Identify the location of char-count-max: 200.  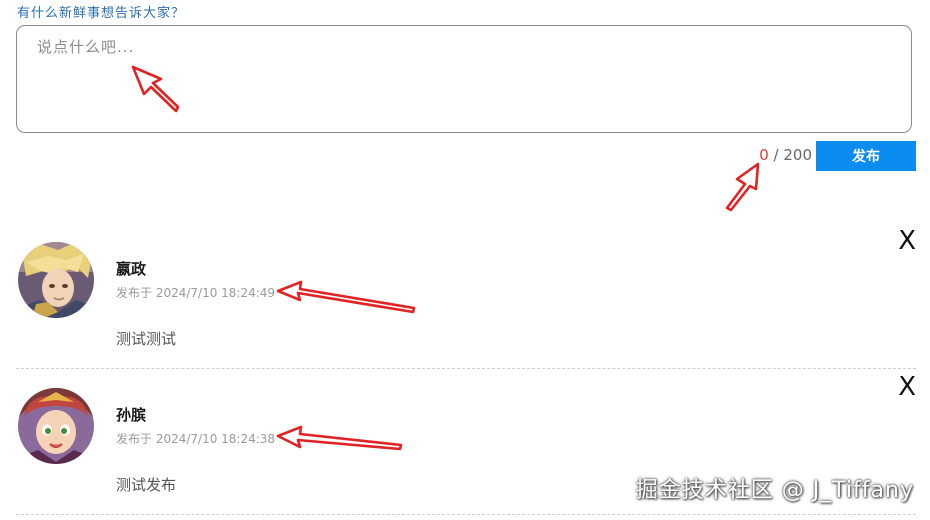
(797, 155).